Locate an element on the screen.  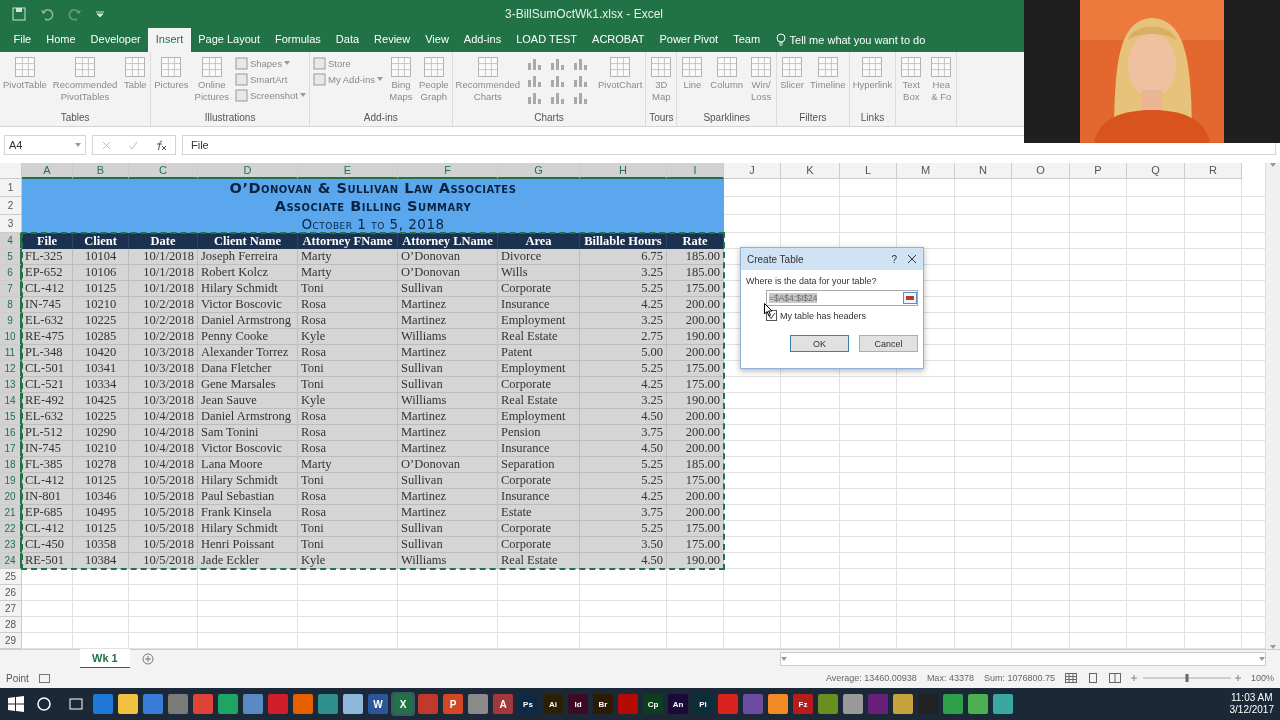
letter-heading: L is located at coordinates (868, 171).